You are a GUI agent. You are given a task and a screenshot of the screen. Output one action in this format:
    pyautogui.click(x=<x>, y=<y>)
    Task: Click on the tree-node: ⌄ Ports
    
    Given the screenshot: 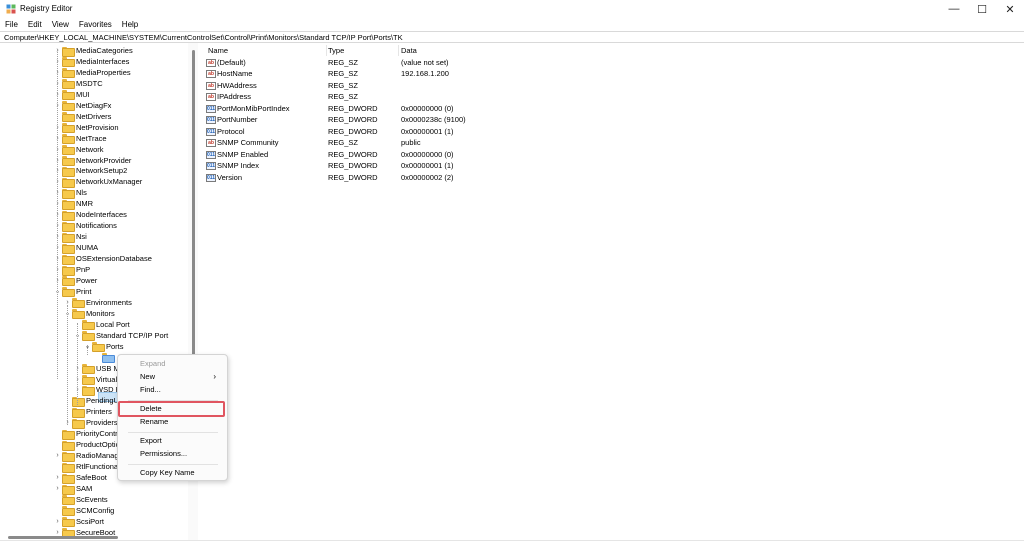 What is the action you would take?
    pyautogui.click(x=103, y=347)
    